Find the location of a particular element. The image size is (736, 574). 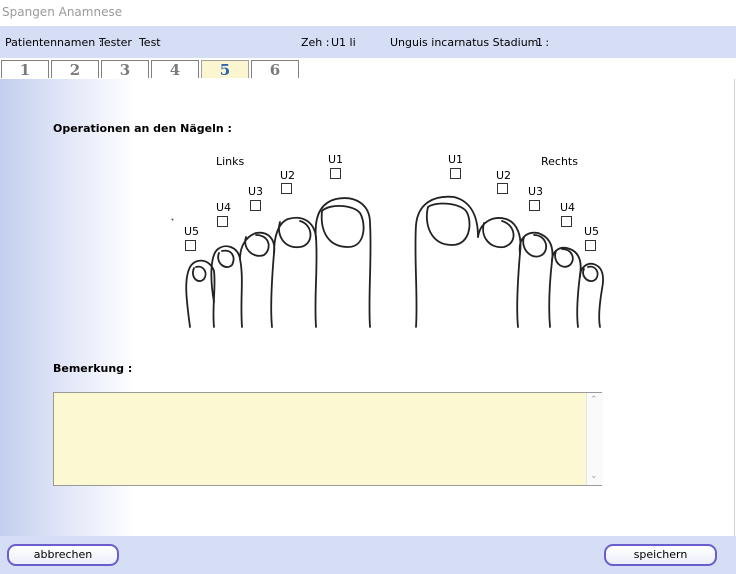

right-foot-label: Rechts is located at coordinates (559, 161).